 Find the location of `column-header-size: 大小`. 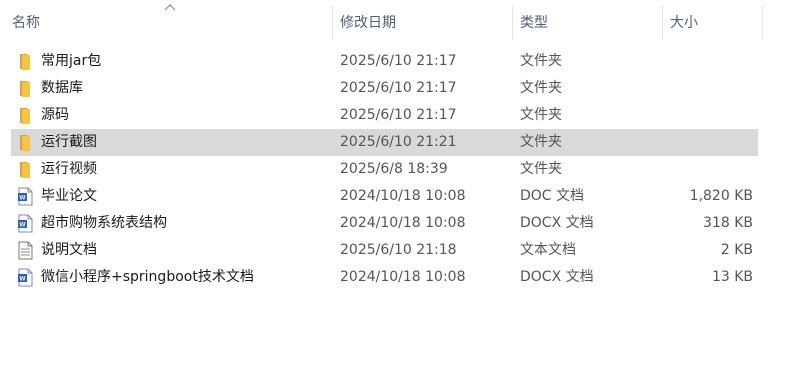

column-header-size: 大小 is located at coordinates (716, 22).